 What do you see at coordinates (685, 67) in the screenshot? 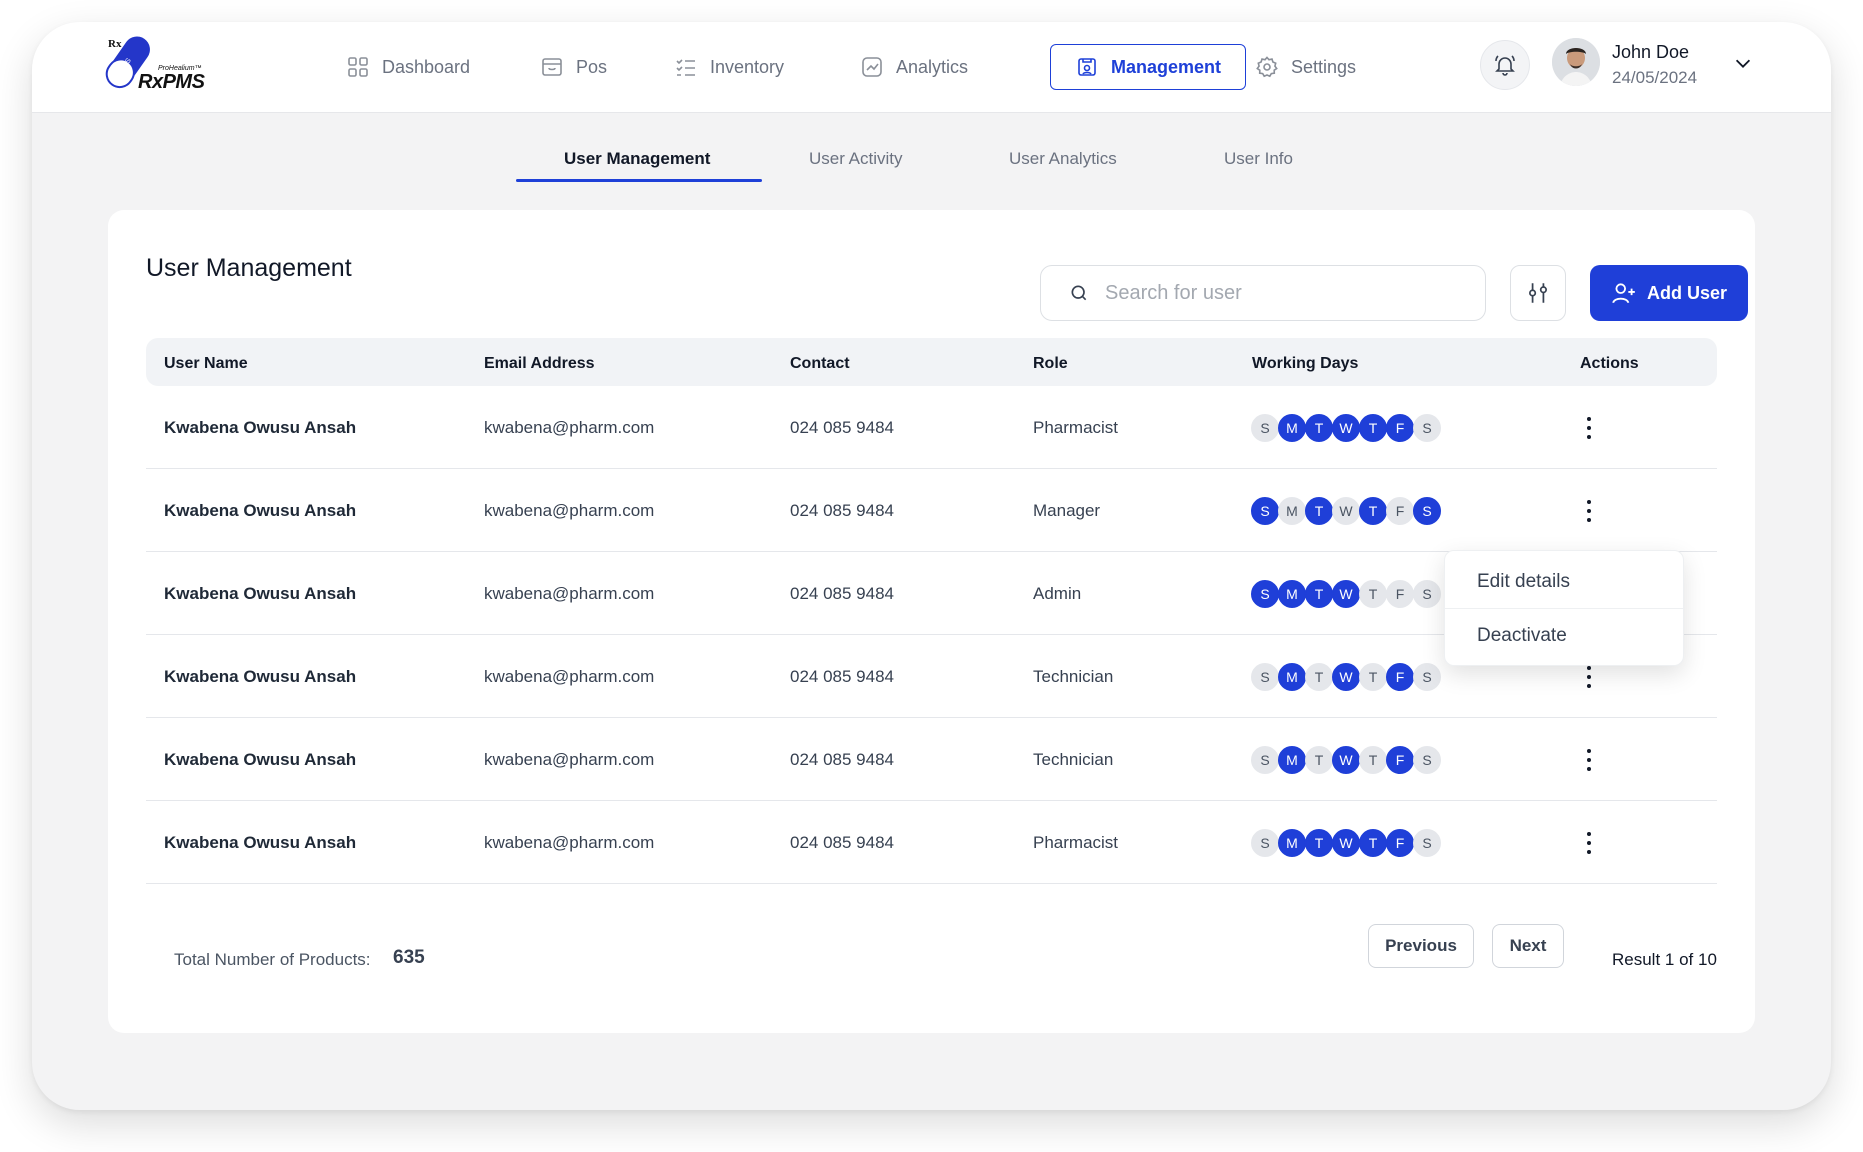
I see `checklist-icon` at bounding box center [685, 67].